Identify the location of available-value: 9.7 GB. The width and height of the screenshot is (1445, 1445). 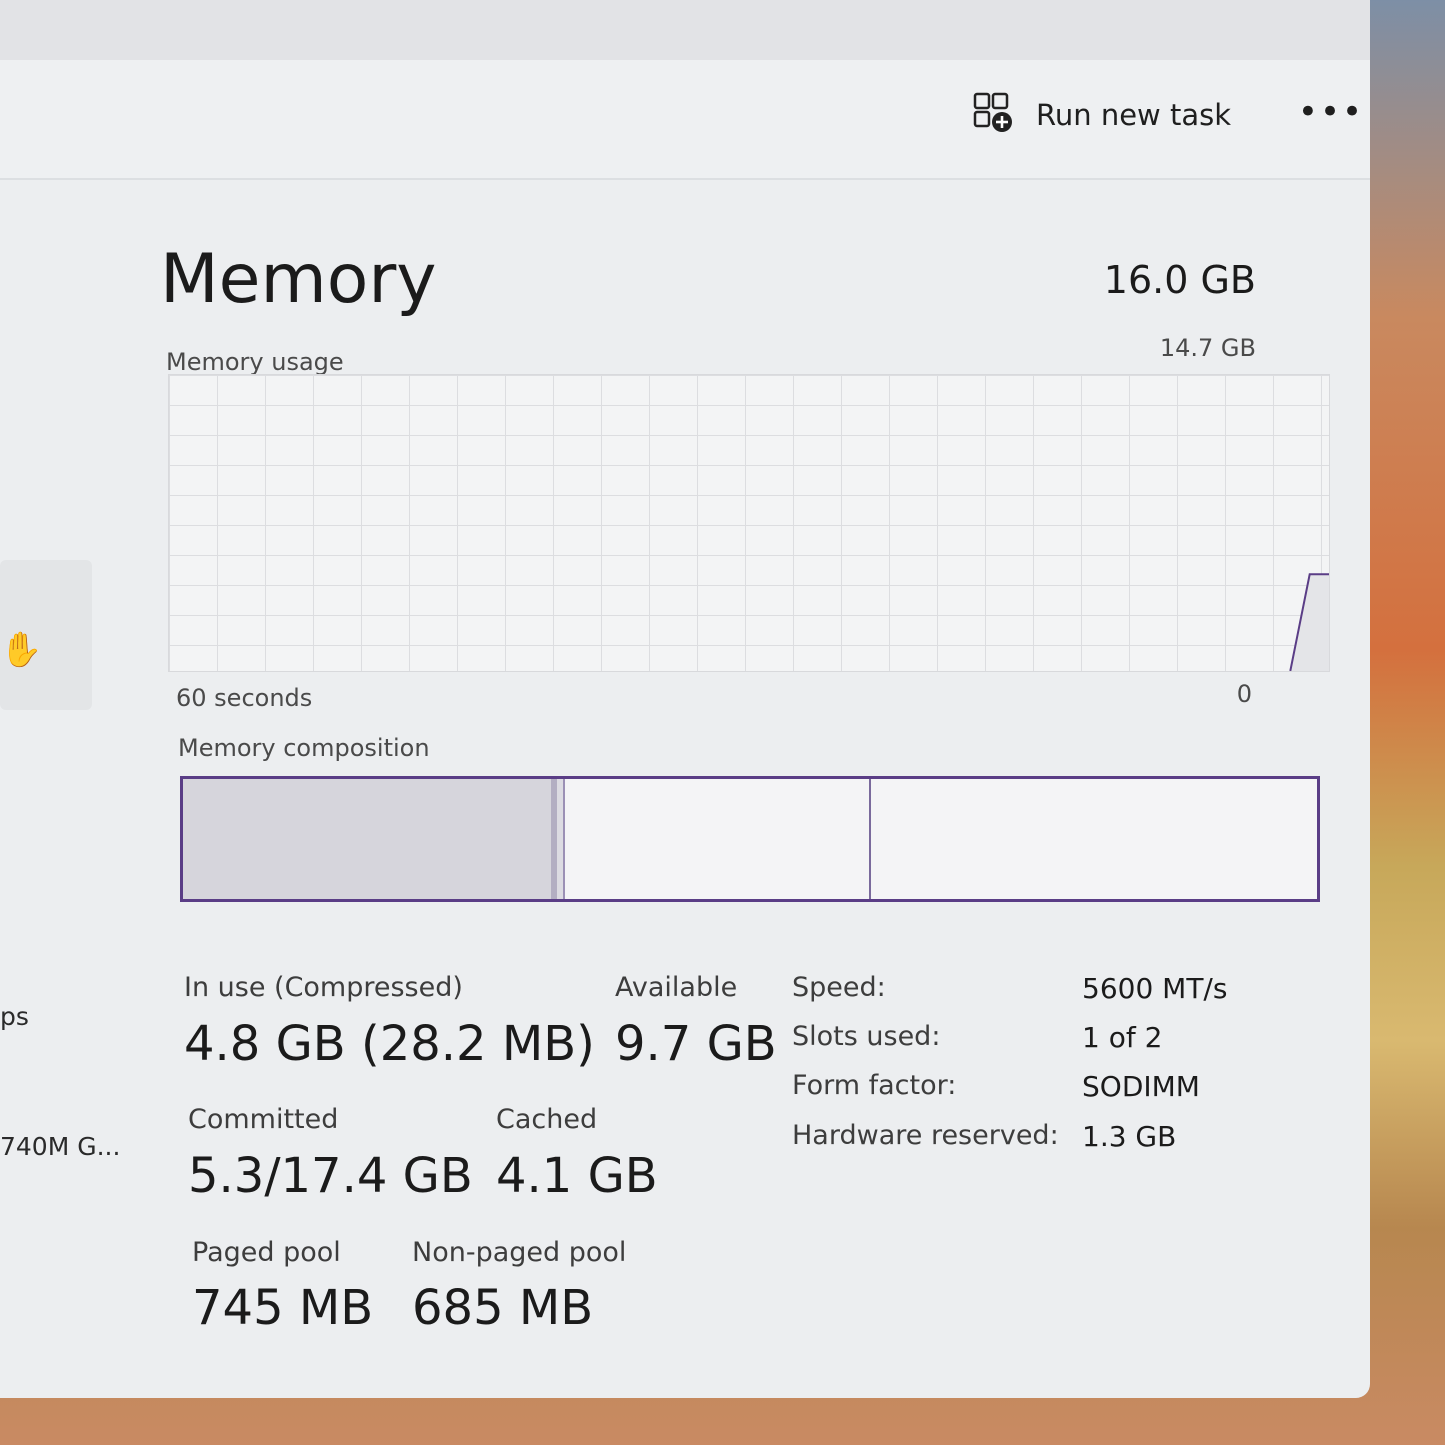
(696, 1044).